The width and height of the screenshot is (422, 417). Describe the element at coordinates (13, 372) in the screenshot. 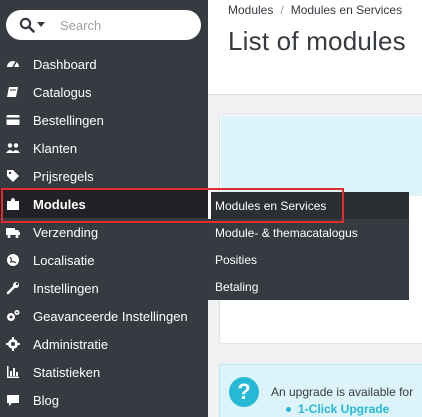

I see `bar-chart-icon` at that location.